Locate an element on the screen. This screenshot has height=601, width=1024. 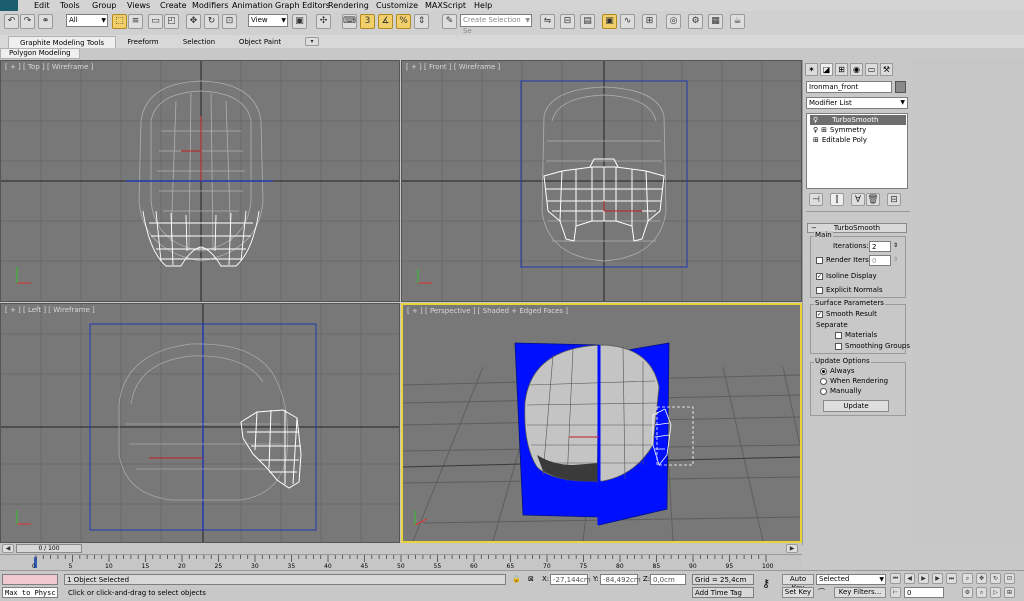
menu-help: Help is located at coordinates (483, 5).